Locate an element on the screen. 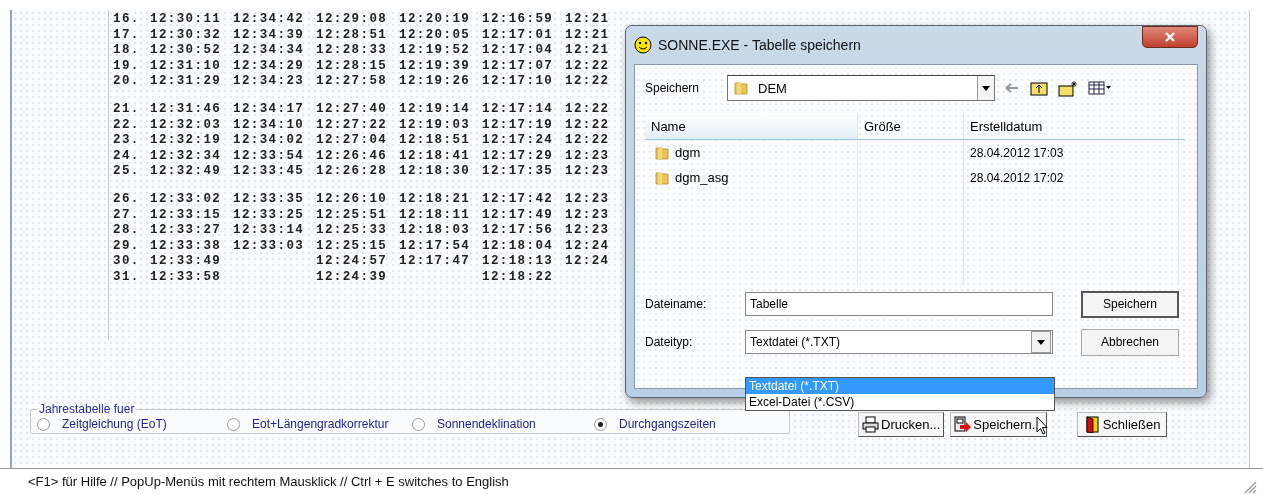  table-cell-text: 12:33:03 is located at coordinates (269, 246).